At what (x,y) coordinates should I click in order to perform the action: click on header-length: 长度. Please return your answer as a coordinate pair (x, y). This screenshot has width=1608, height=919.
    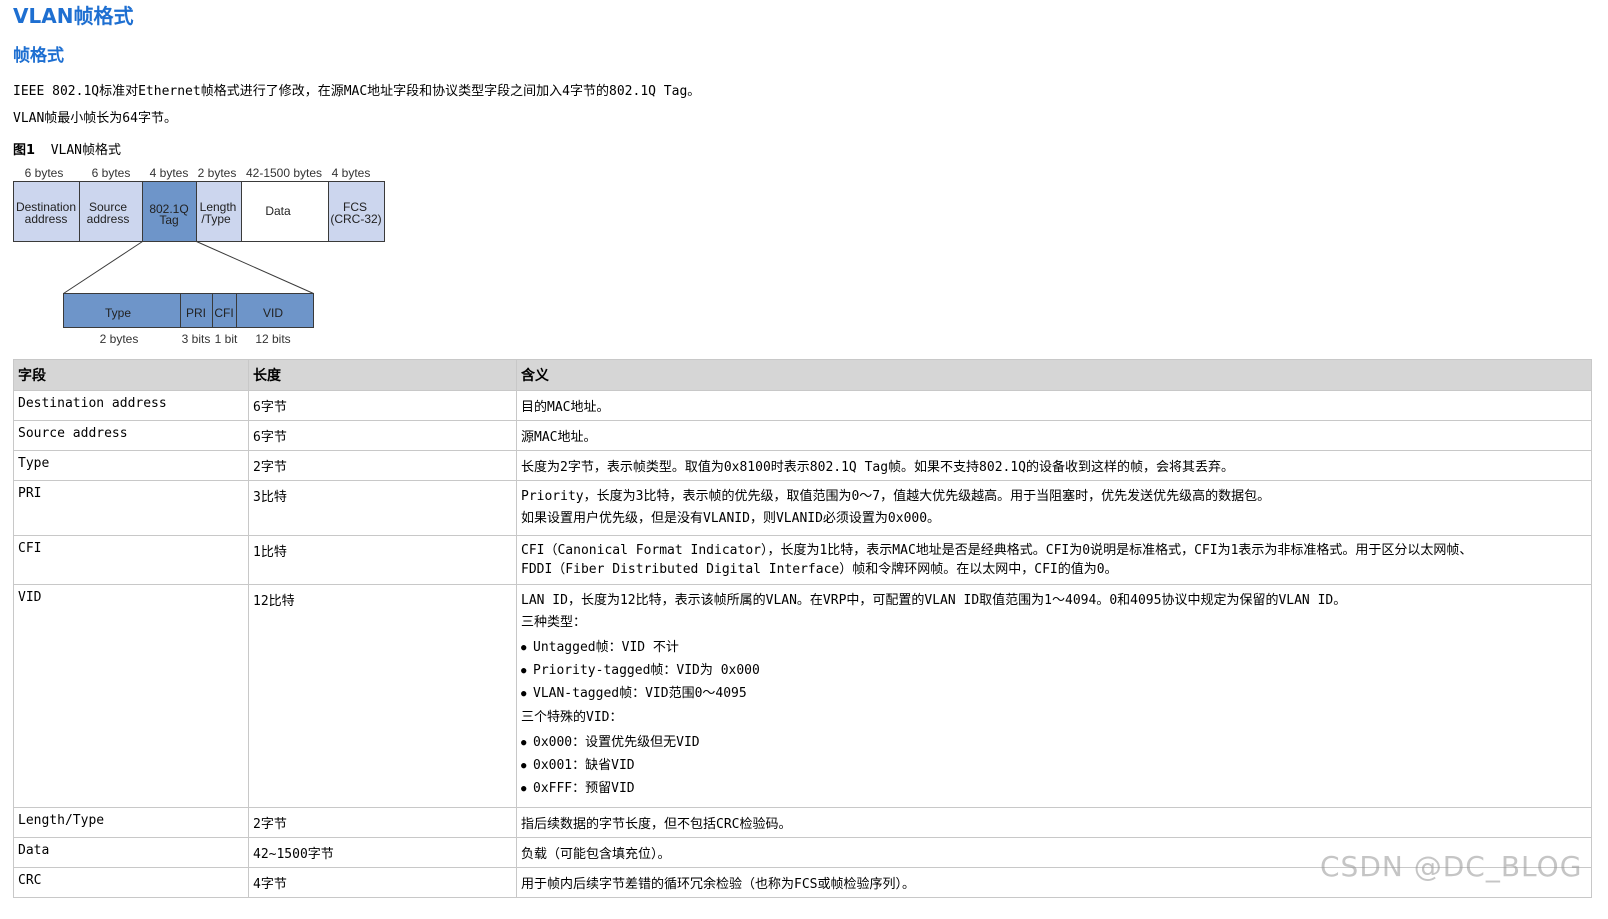
    Looking at the image, I should click on (382, 375).